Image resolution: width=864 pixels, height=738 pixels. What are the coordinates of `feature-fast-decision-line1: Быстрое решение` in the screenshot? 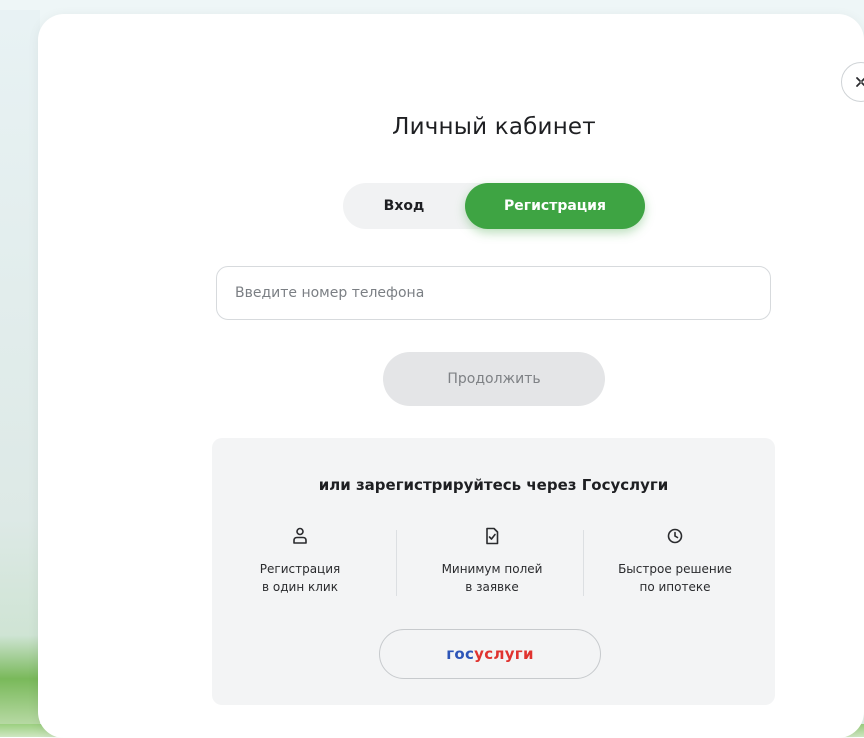 It's located at (675, 569).